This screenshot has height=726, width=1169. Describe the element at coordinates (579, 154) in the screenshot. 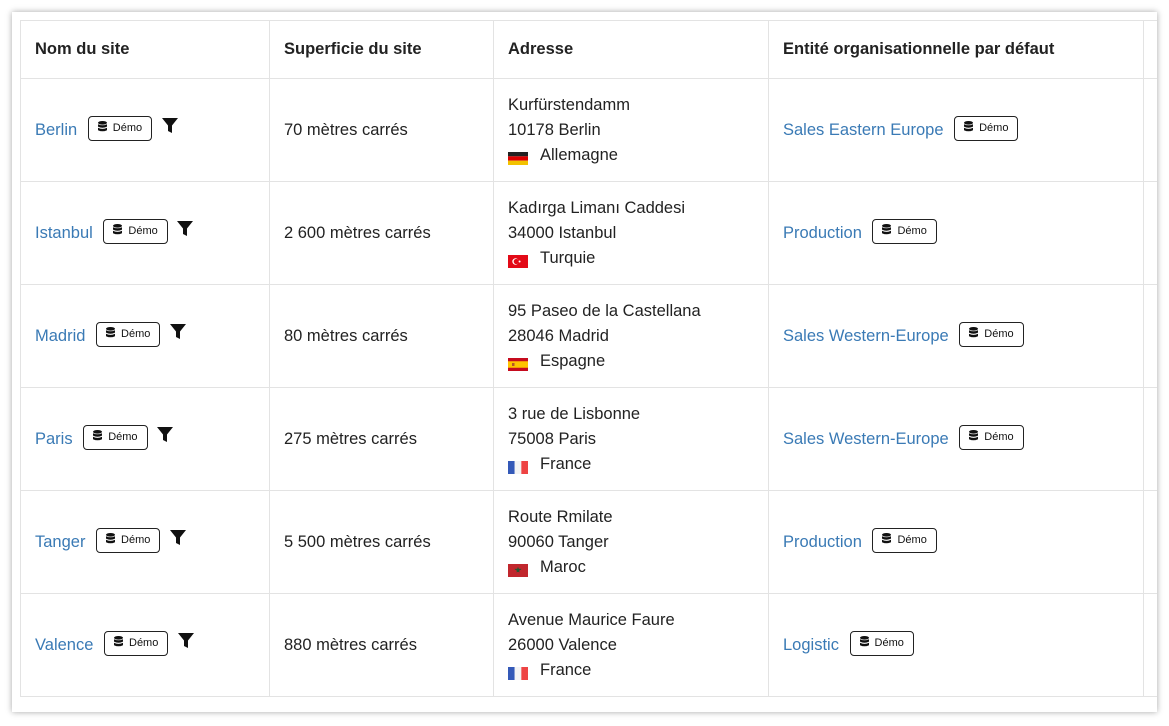

I see `address-country: Allemagne` at that location.